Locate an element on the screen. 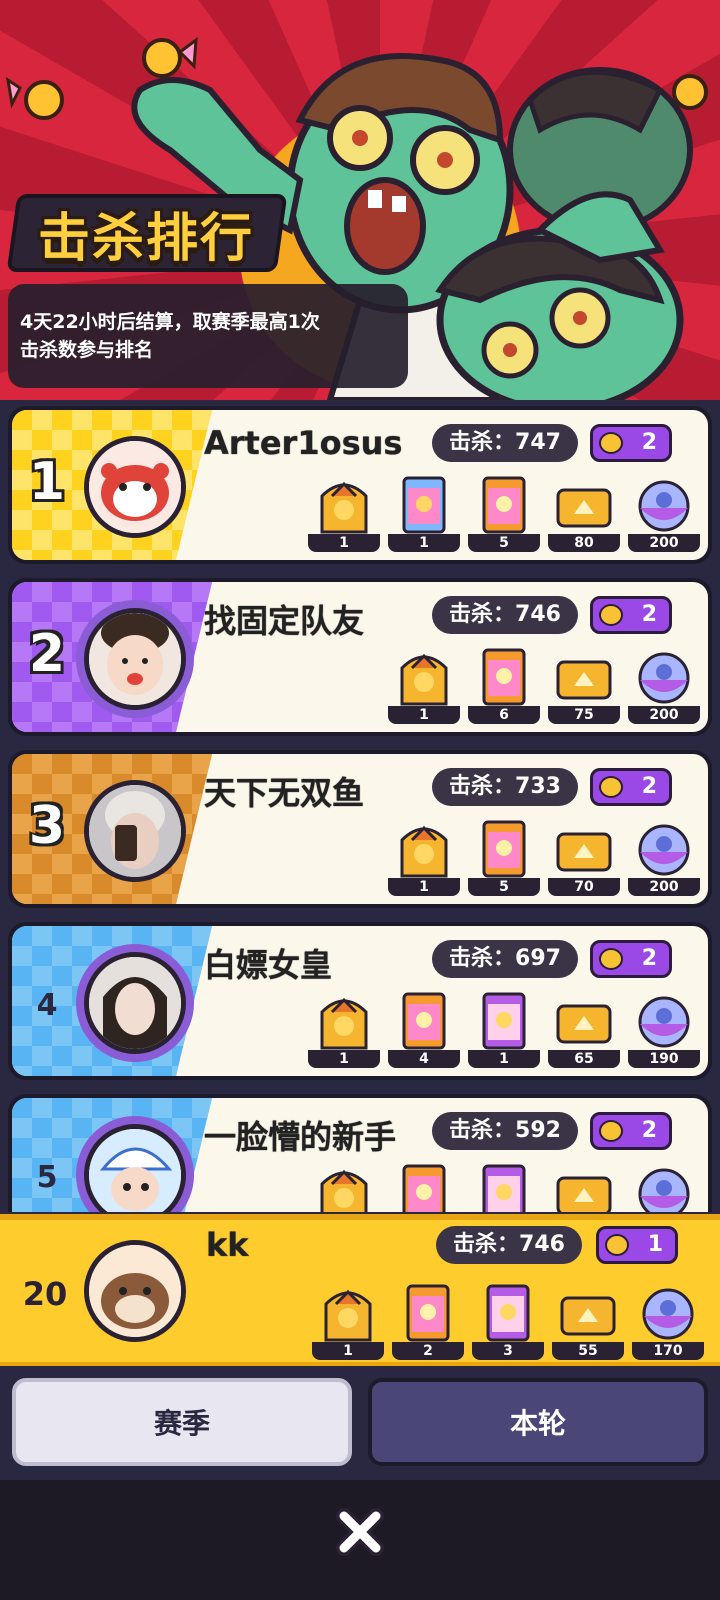  cap-boy-avatar-icon is located at coordinates (135, 1170).